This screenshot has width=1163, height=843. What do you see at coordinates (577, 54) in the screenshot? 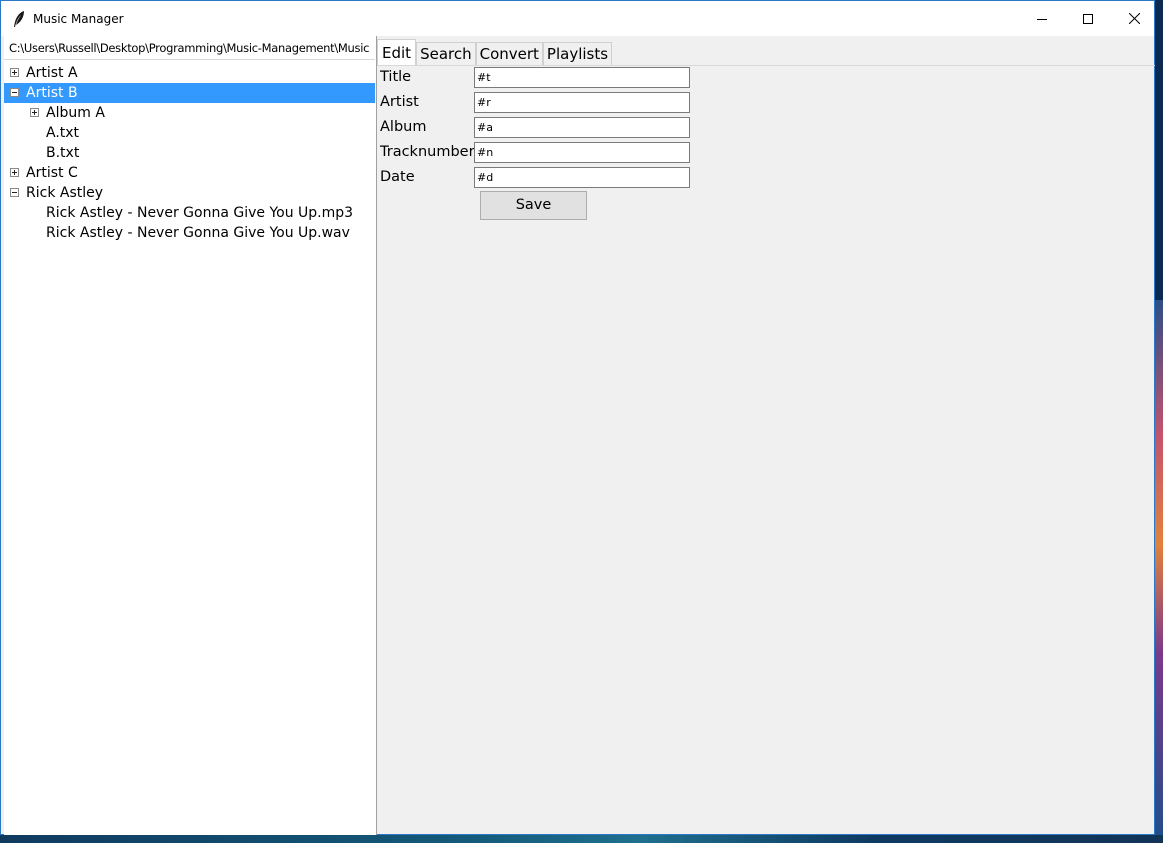
I see `tab-playlists: Playlists` at bounding box center [577, 54].